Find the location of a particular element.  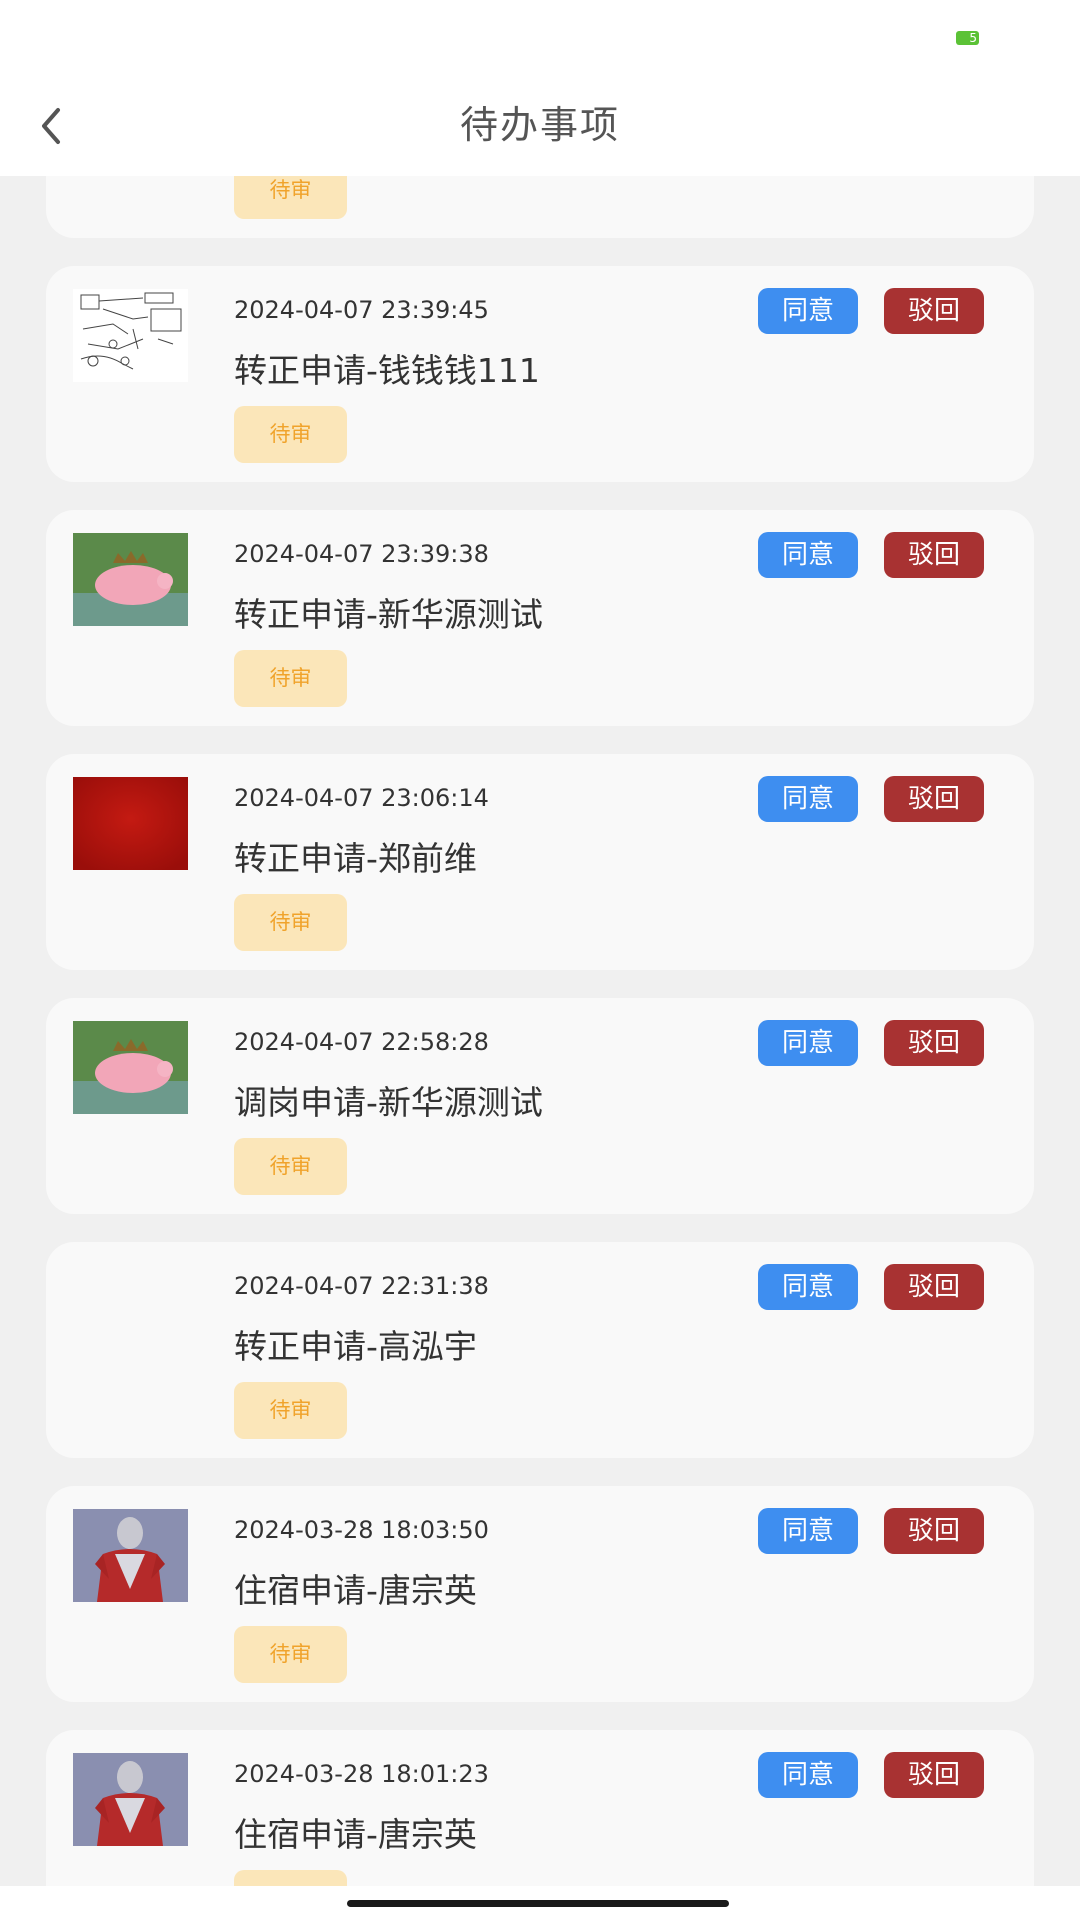

todo-card: 2024-03-28 18:01:23 住宿申请-唐宗英 待审 同意 驳回 is located at coordinates (540, 1808).